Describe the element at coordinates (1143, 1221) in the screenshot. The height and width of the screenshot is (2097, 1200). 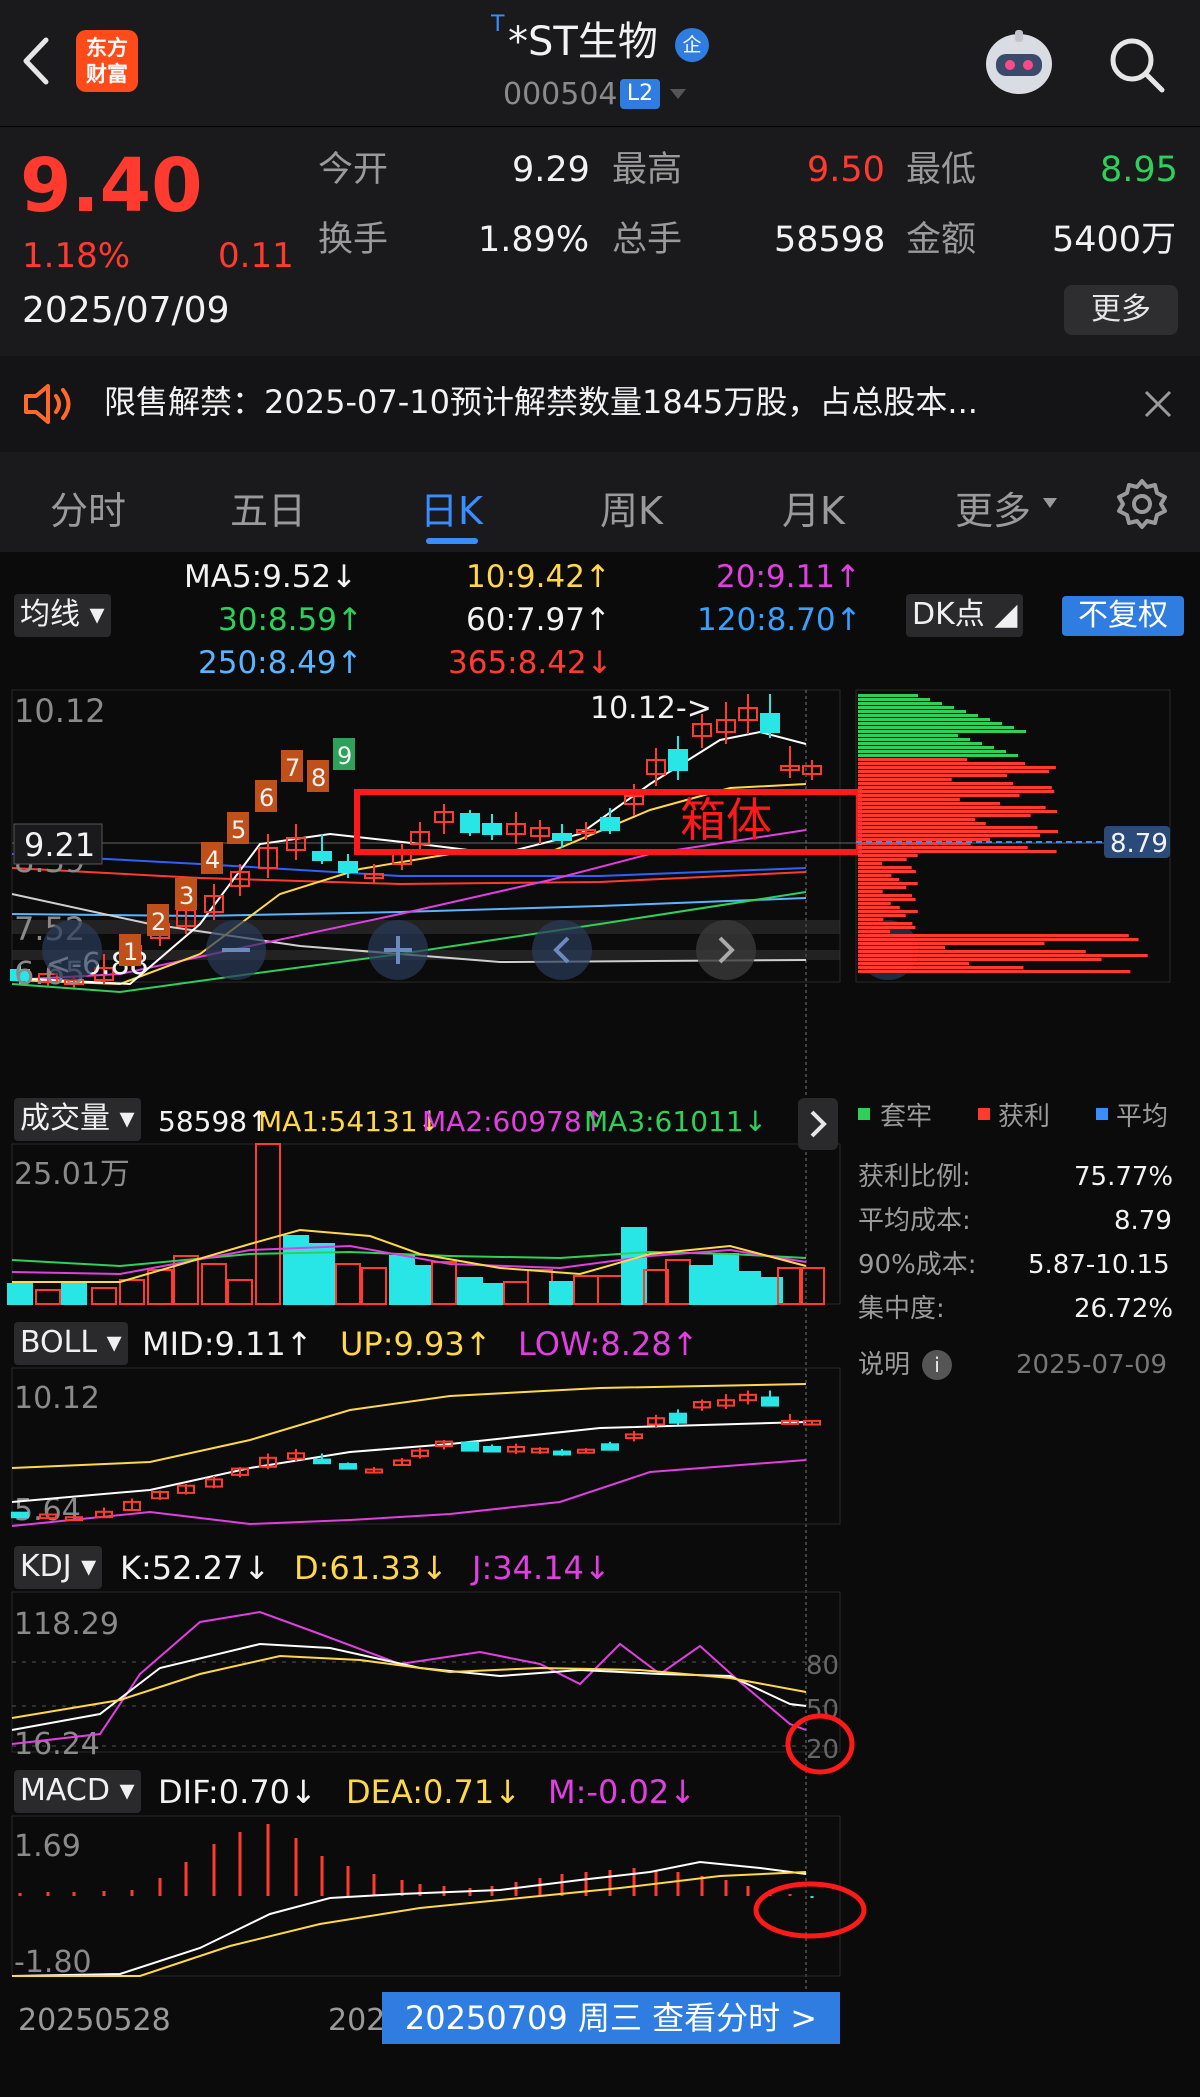
I see `chip-row-value: 8.79` at that location.